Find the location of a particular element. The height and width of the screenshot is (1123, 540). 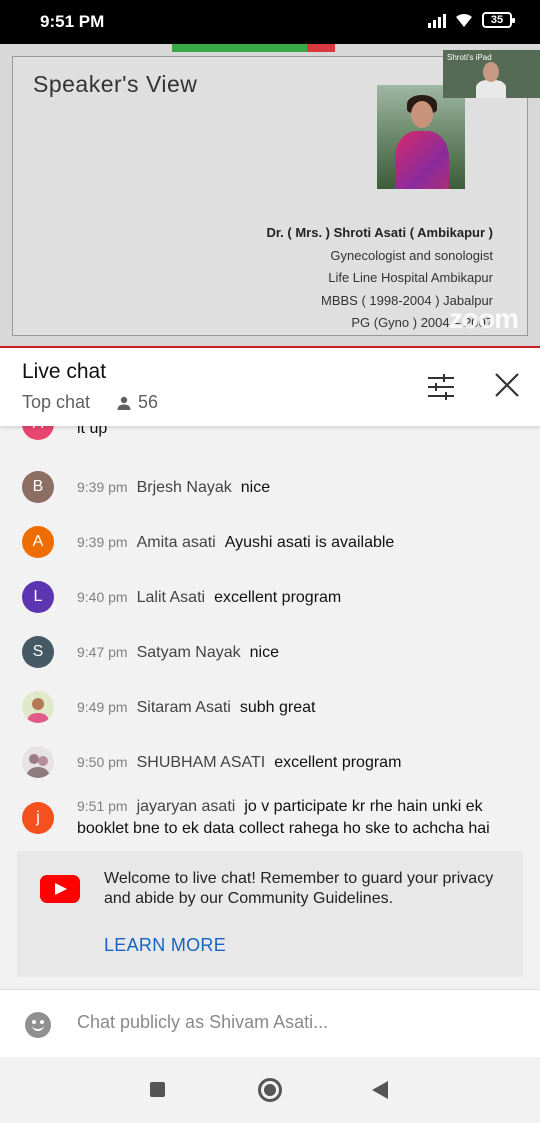

list-item: 9:49 pm Sitaram Asati subh great is located at coordinates (270, 707).